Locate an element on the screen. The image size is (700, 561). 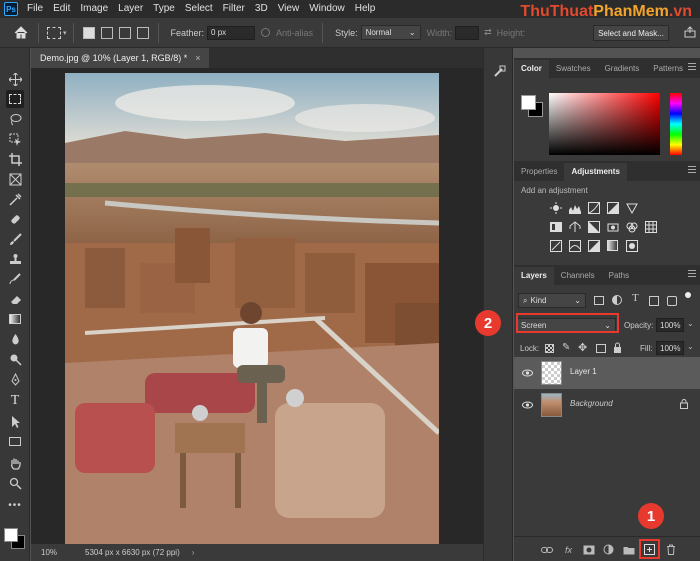
tab-layers: Layers is located at coordinates (534, 276).